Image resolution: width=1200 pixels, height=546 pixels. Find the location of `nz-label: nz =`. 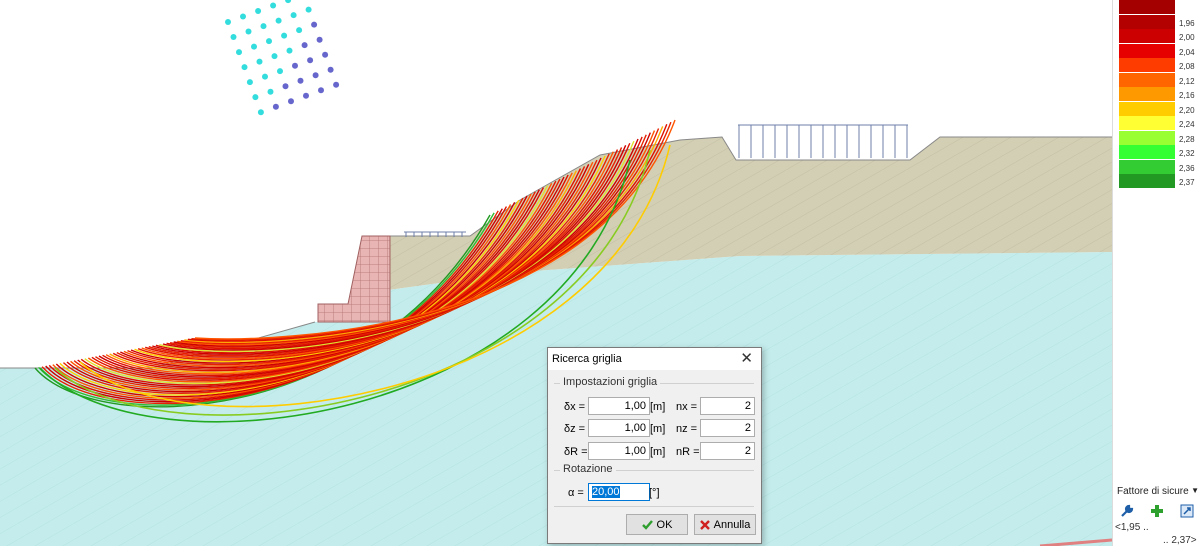

nz-label: nz = is located at coordinates (687, 429).